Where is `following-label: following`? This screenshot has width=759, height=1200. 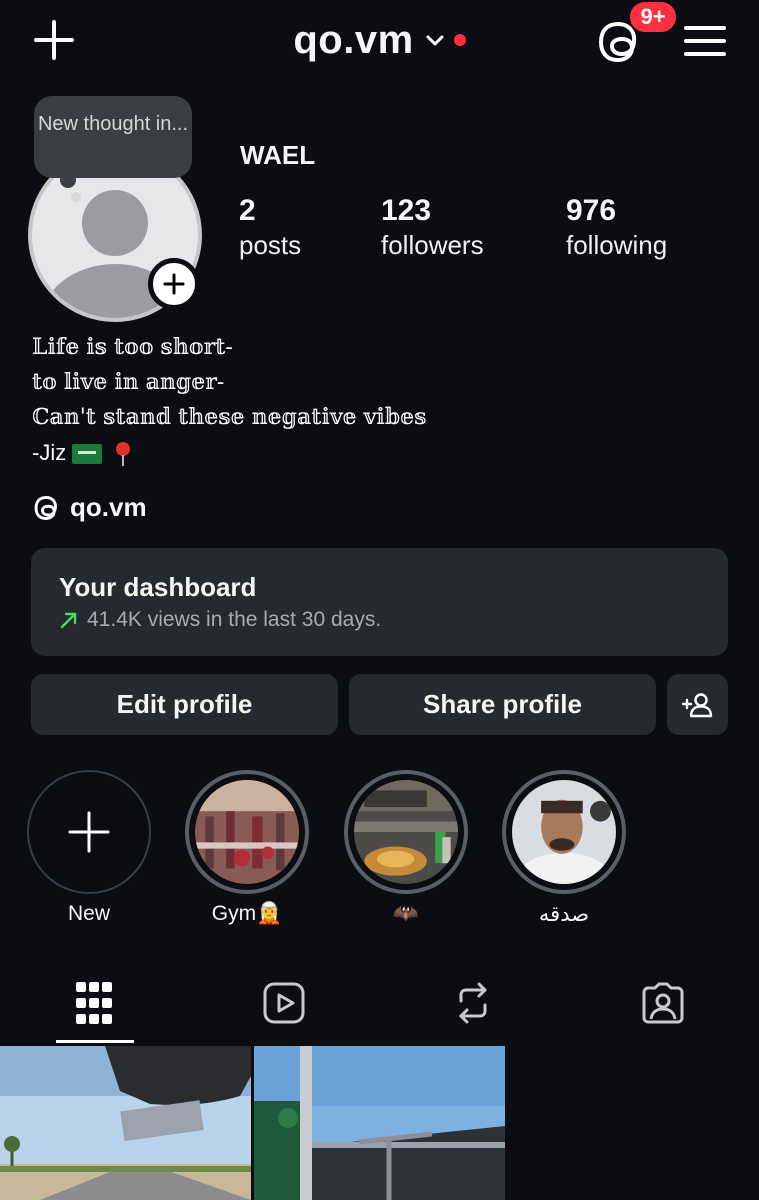
following-label: following is located at coordinates (617, 245).